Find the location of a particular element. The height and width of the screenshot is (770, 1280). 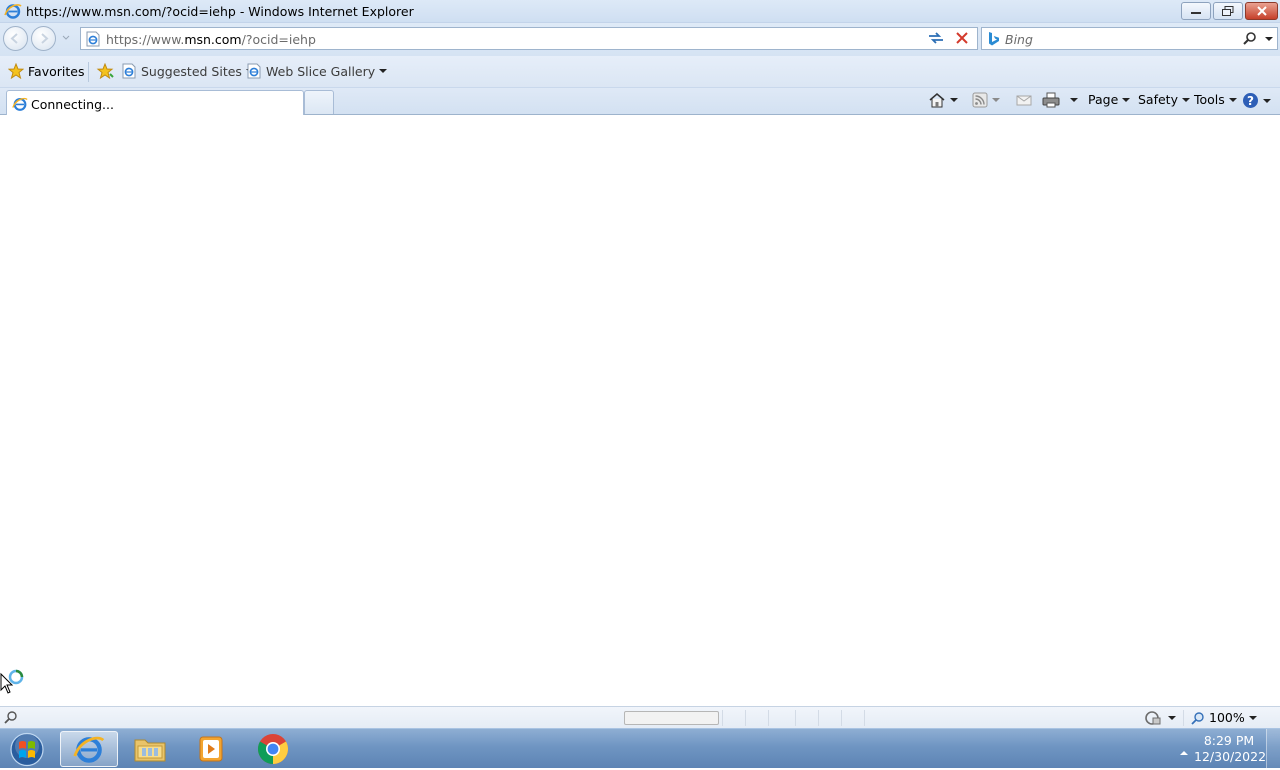

forward-button is located at coordinates (43, 38).